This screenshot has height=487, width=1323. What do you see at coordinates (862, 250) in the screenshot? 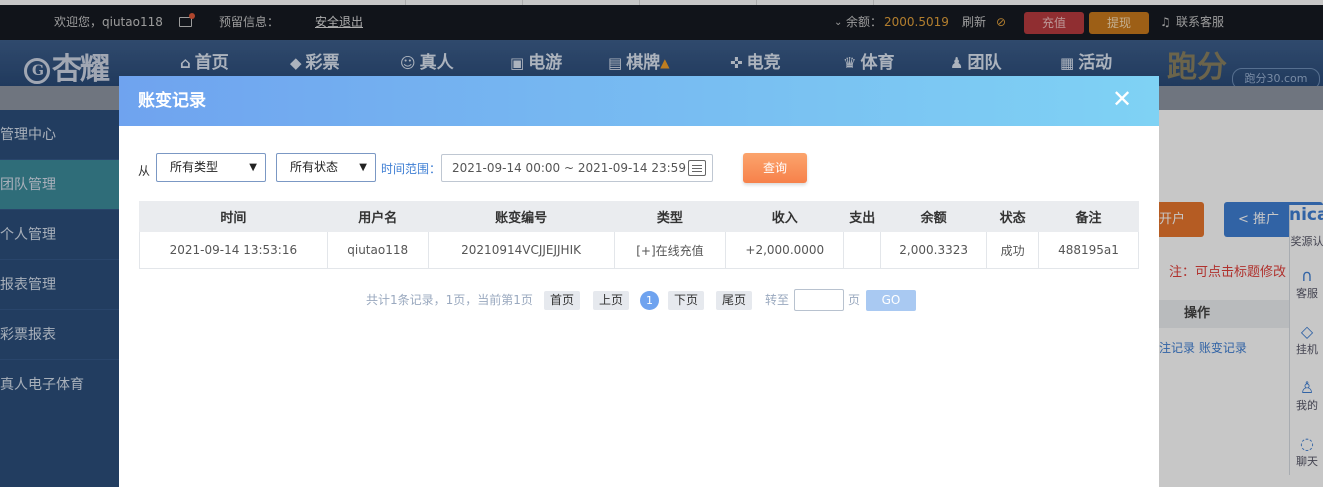
I see `cell-expense` at bounding box center [862, 250].